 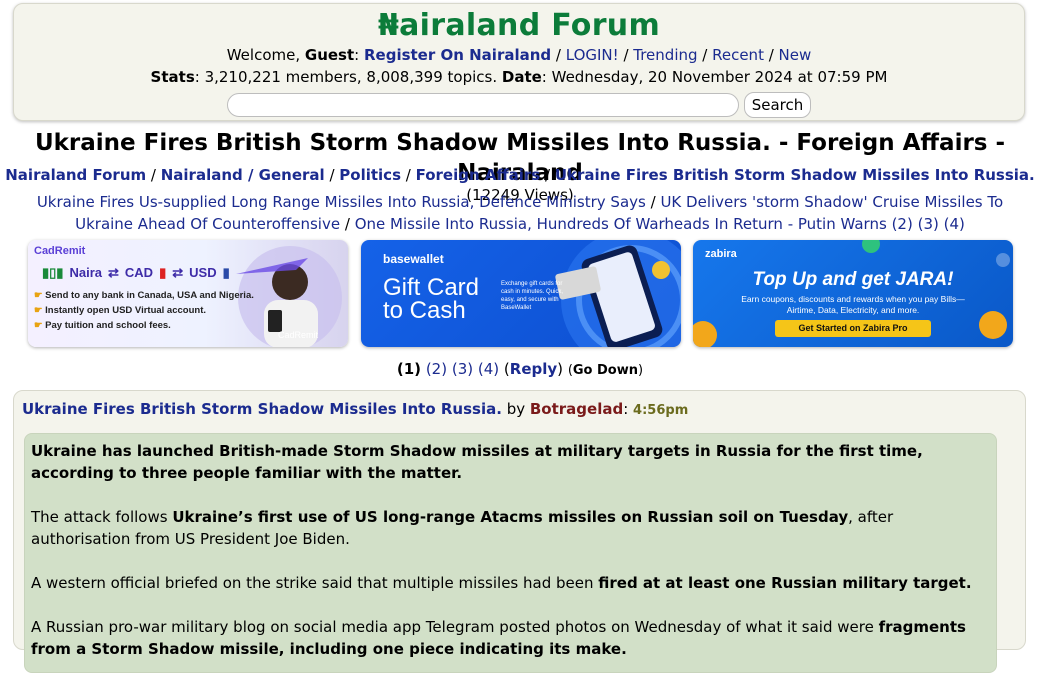 I want to click on zabira-cta-button: Get Started on Zabira Pro, so click(x=853, y=328).